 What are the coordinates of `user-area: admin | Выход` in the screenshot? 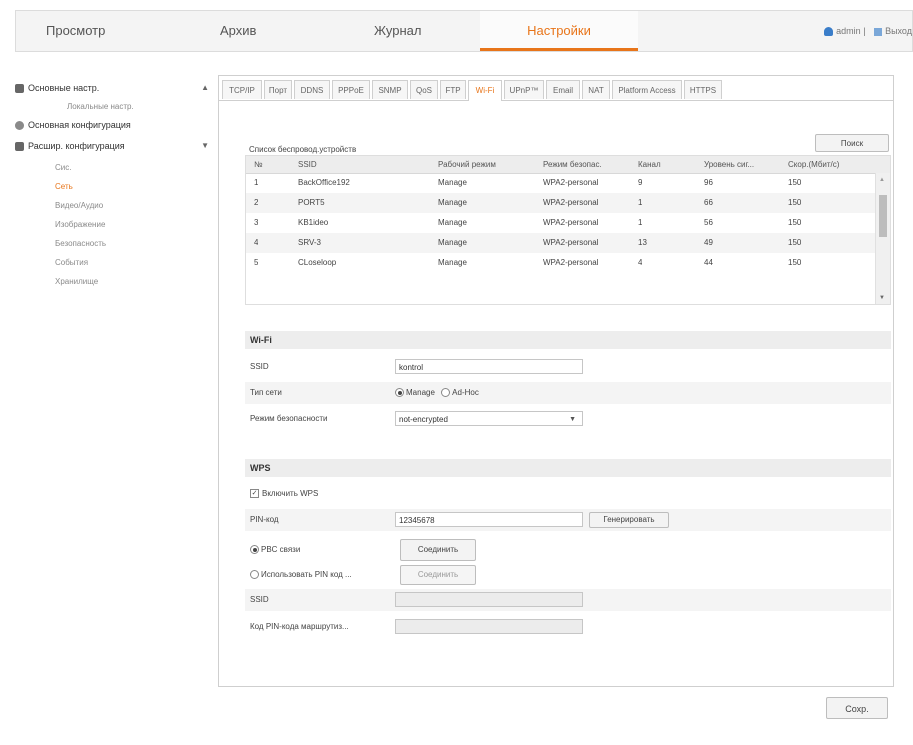 It's located at (868, 31).